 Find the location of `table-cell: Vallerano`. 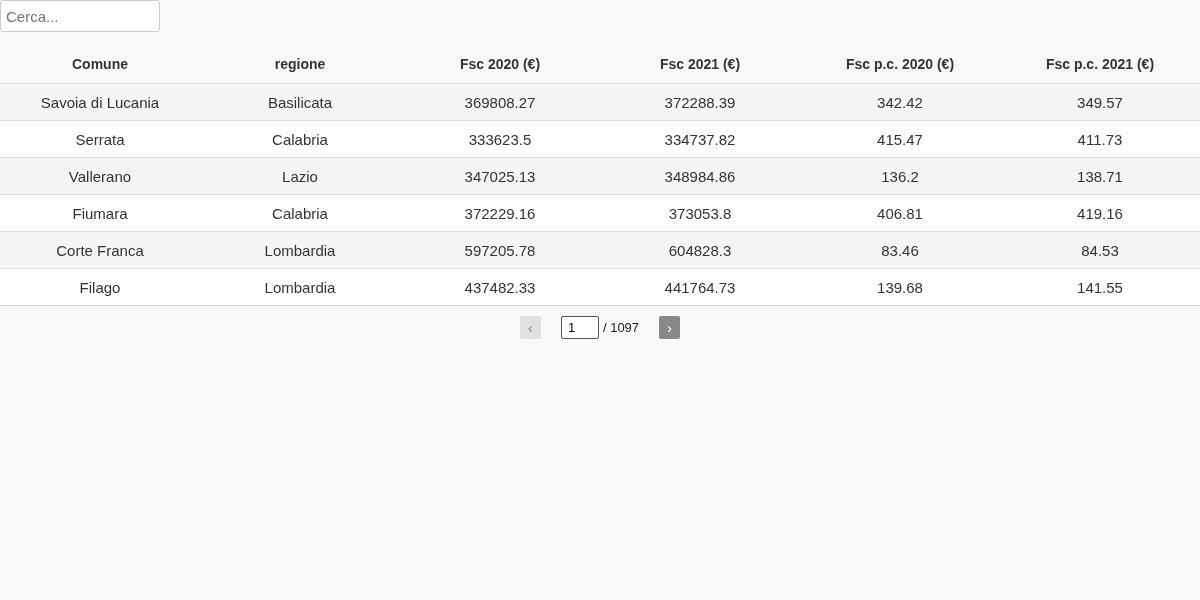

table-cell: Vallerano is located at coordinates (100, 176).